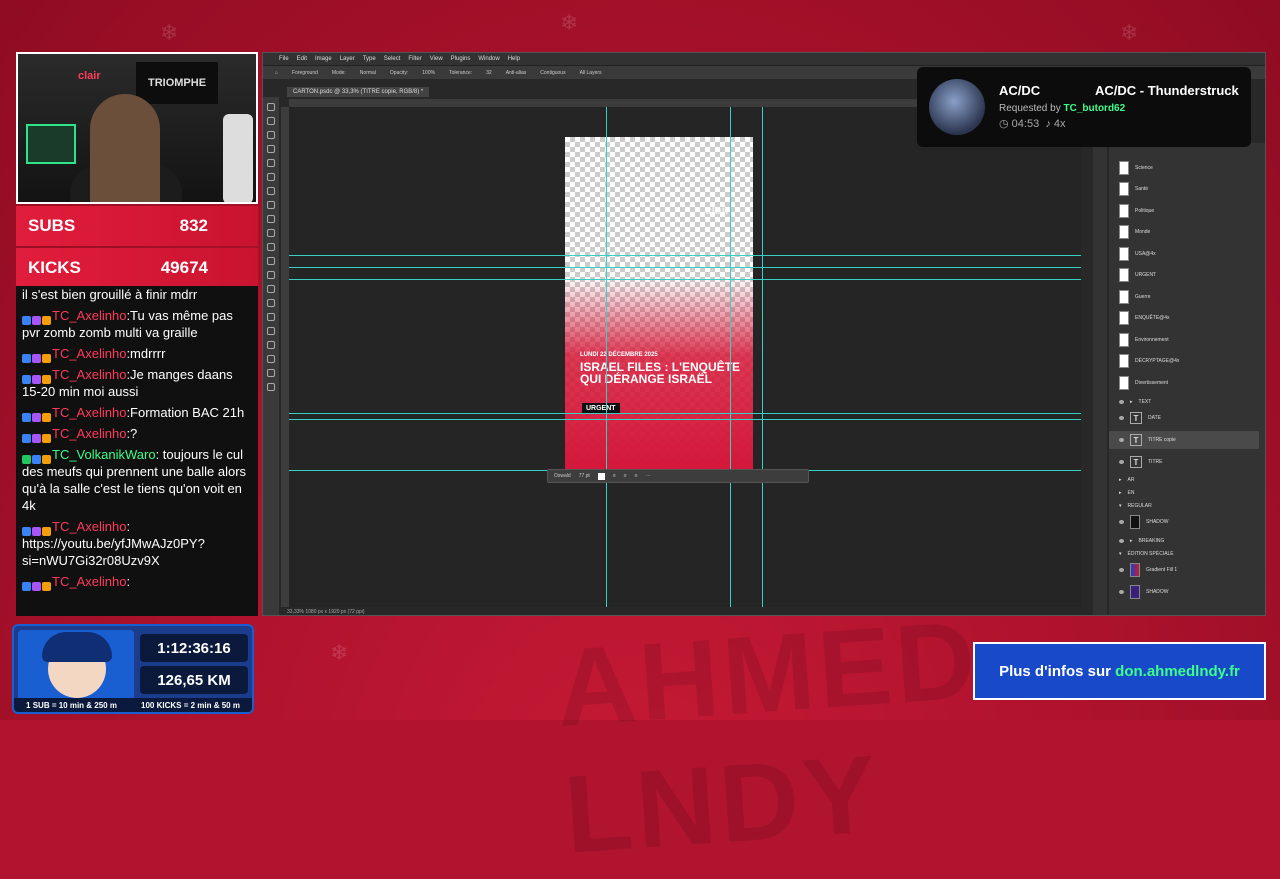 This screenshot has height=879, width=1280. Describe the element at coordinates (1184, 570) in the screenshot. I see `layer-row: Gradient Fill 1` at that location.